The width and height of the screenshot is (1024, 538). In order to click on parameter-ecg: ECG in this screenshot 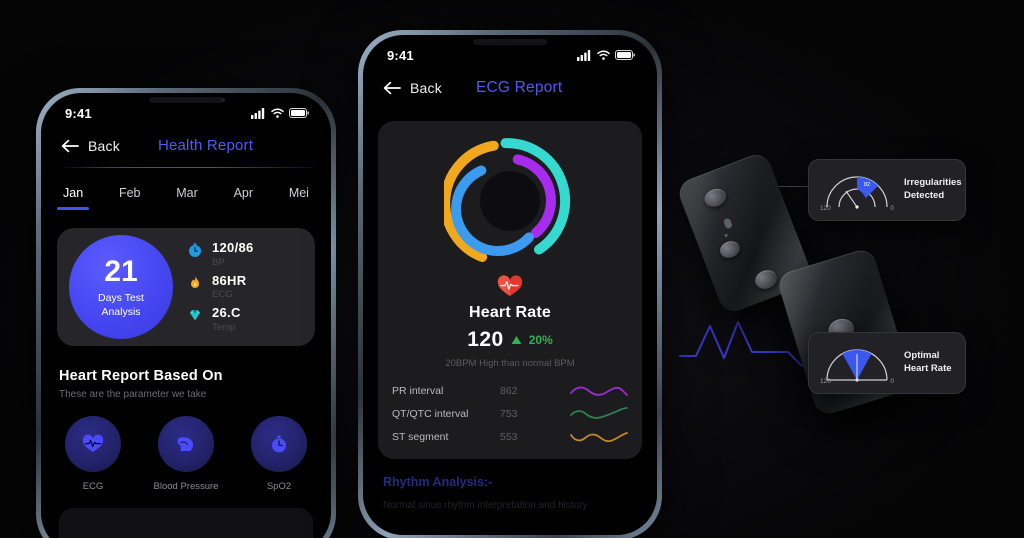, I will do `click(93, 454)`.